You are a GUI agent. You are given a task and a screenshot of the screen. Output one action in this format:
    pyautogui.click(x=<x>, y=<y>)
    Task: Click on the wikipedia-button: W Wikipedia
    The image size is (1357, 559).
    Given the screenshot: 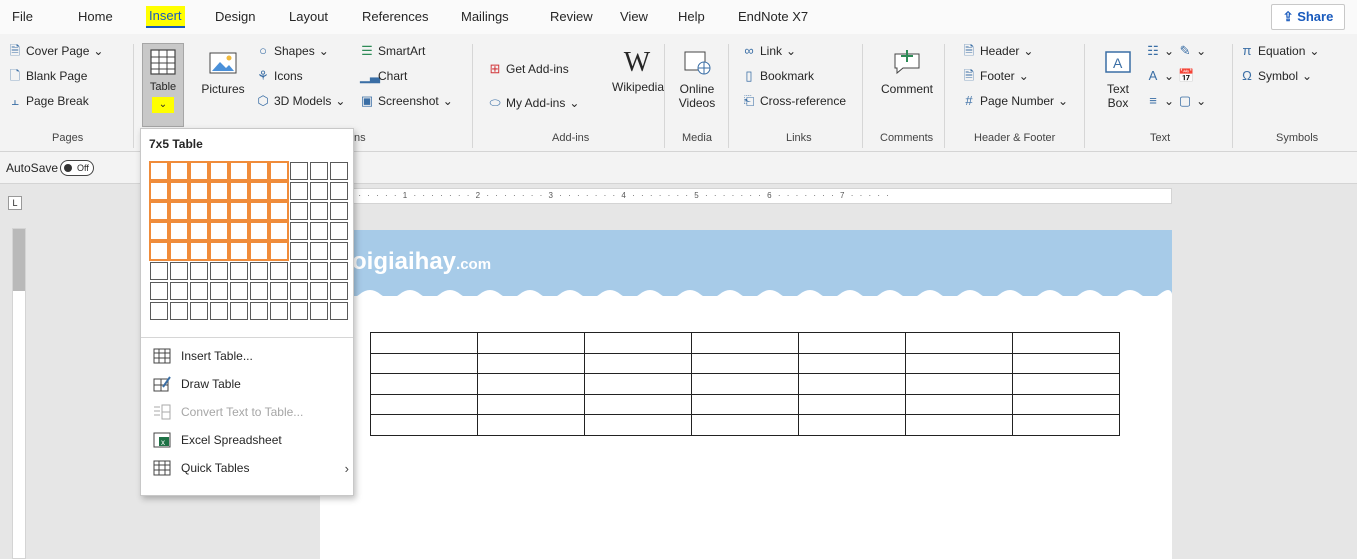 What is the action you would take?
    pyautogui.click(x=638, y=70)
    